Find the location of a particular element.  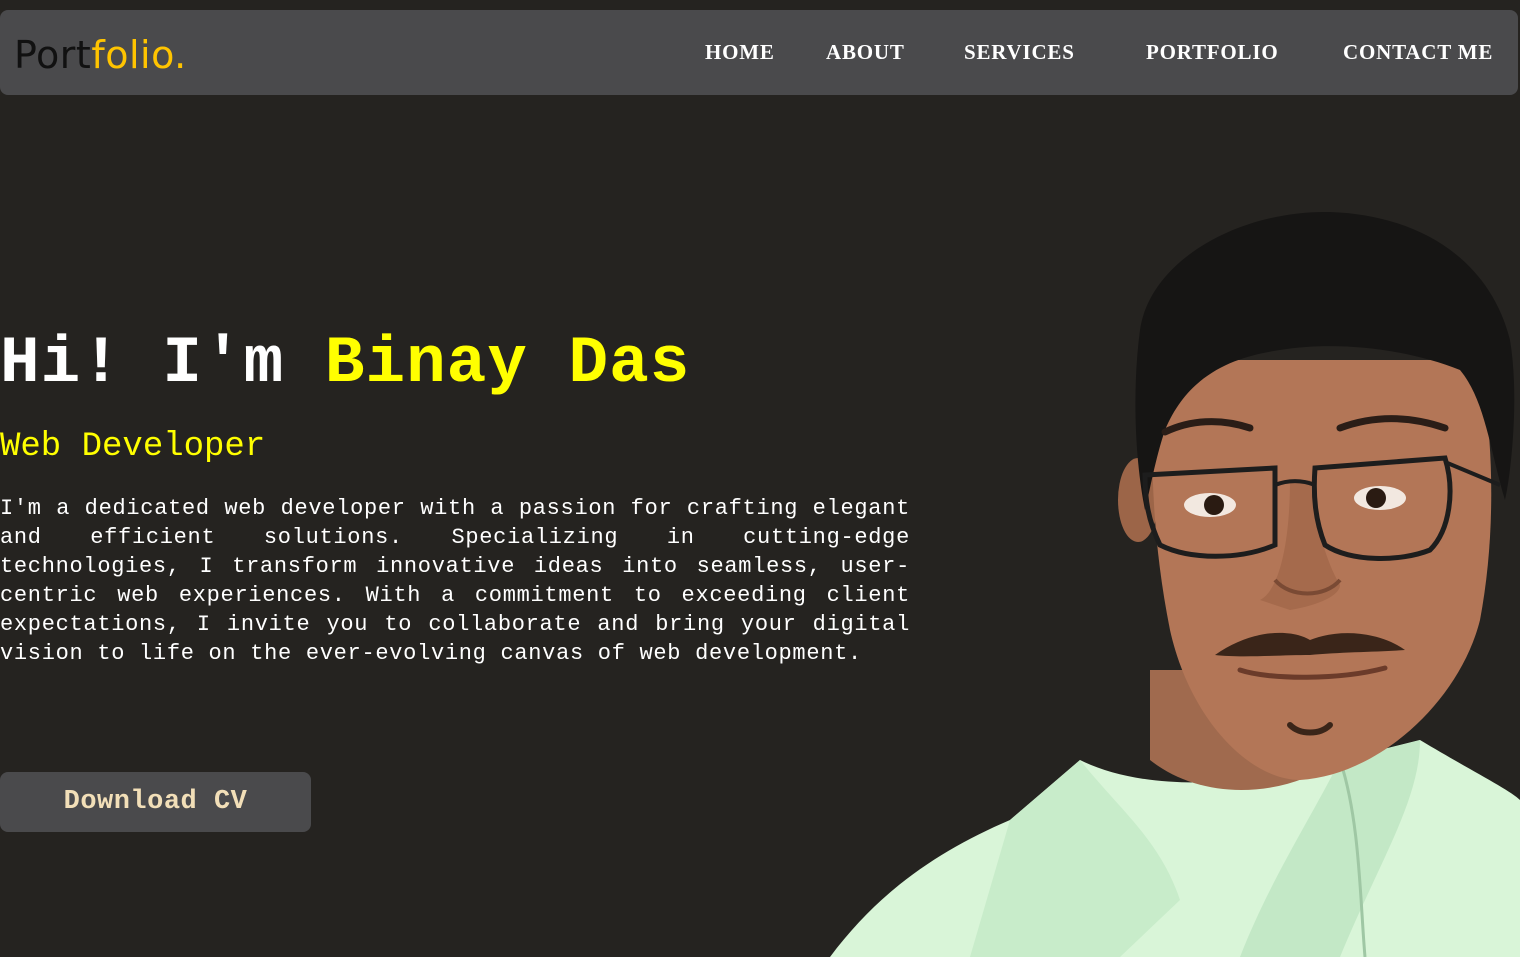

nav-link-services: SERVICES is located at coordinates (1019, 52).